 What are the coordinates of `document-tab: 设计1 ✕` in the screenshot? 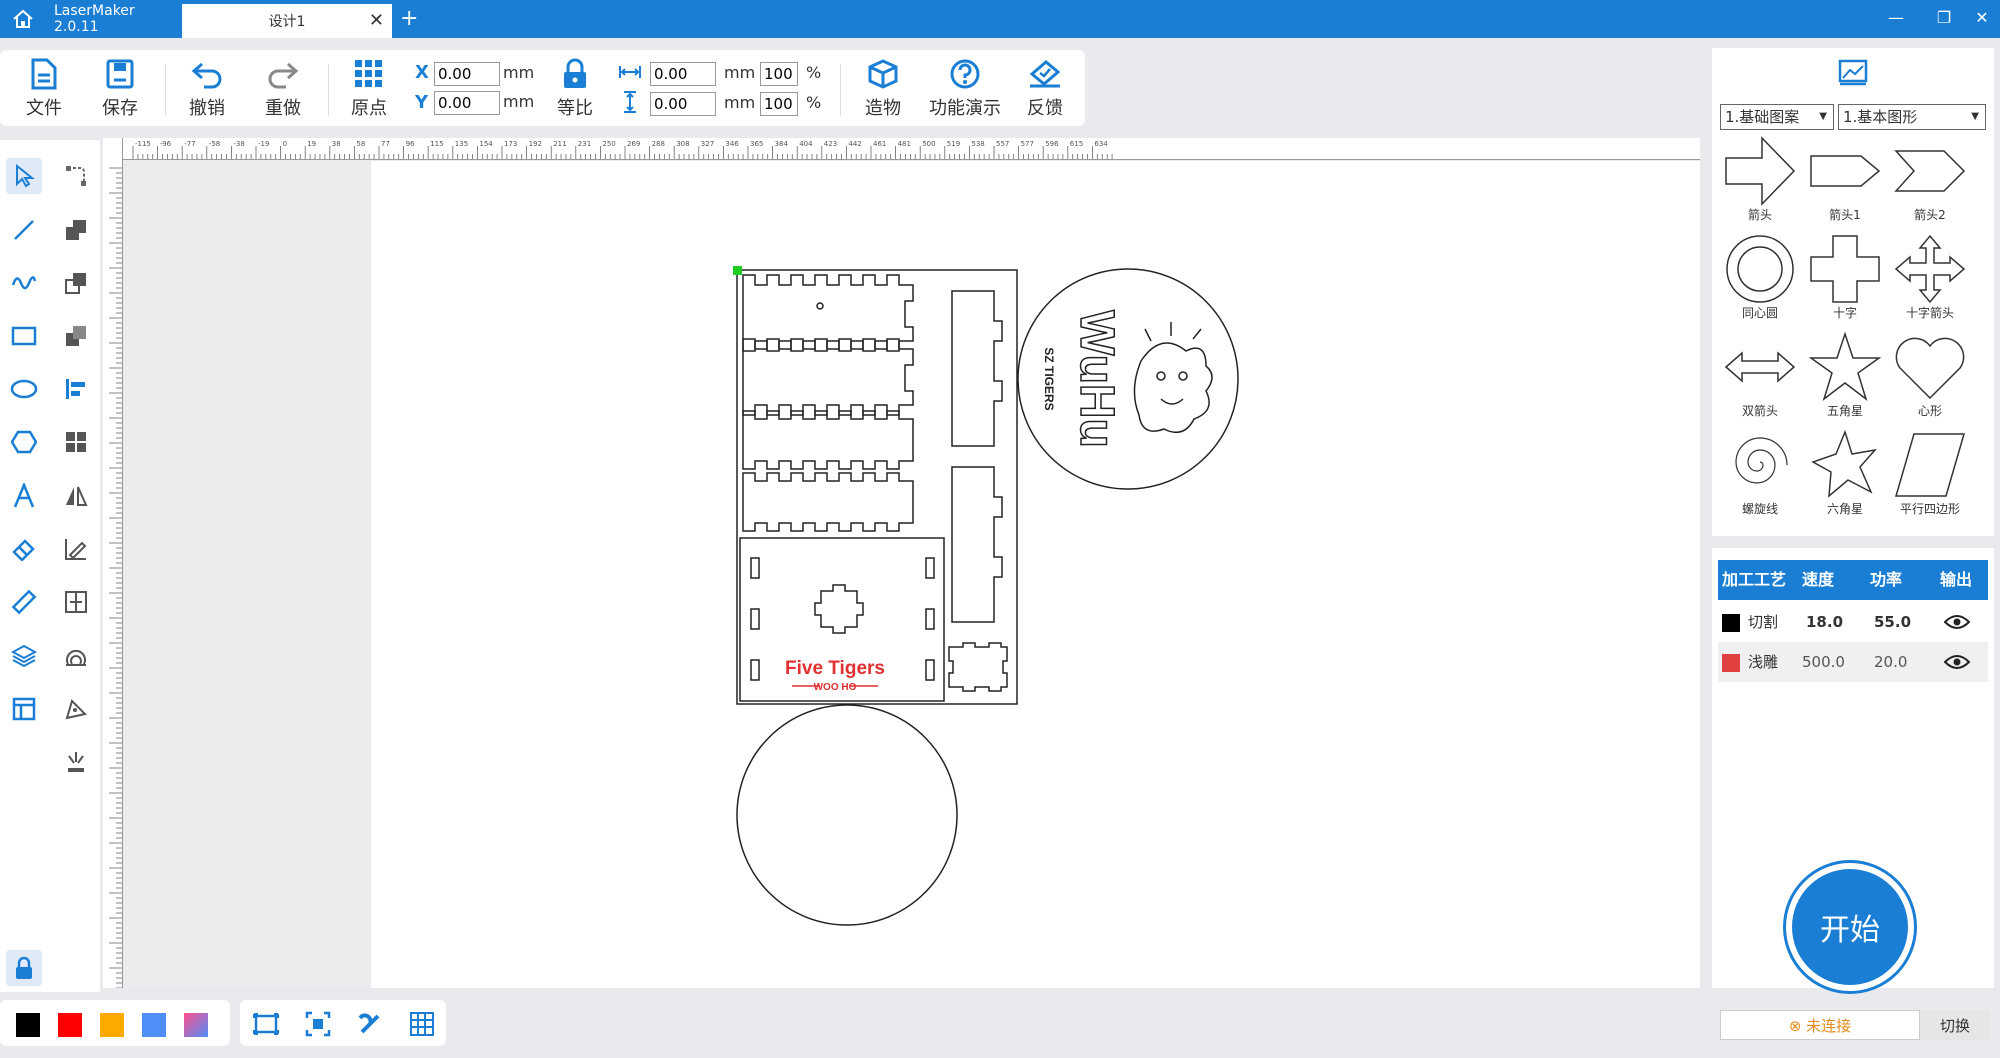 It's located at (287, 21).